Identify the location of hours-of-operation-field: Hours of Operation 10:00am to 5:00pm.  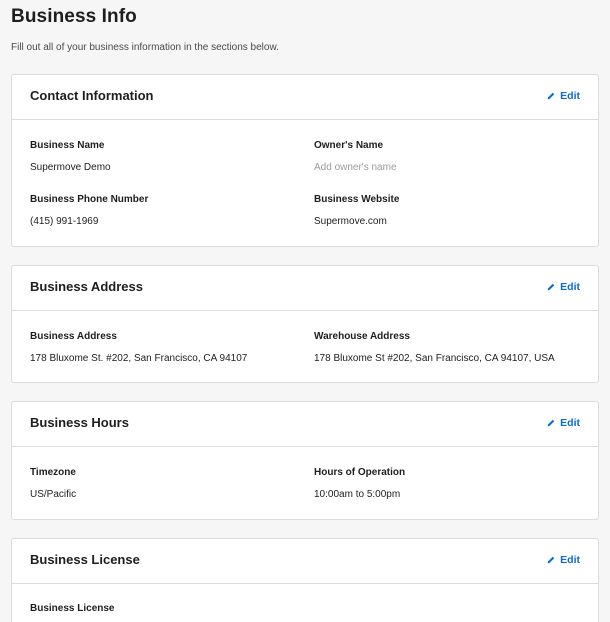
(359, 483).